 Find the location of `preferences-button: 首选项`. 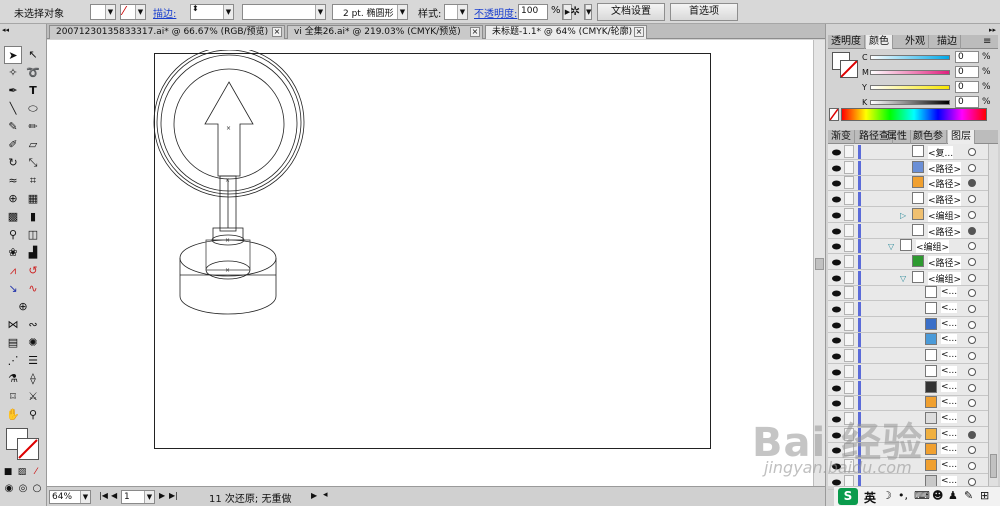

preferences-button: 首选项 is located at coordinates (704, 12).